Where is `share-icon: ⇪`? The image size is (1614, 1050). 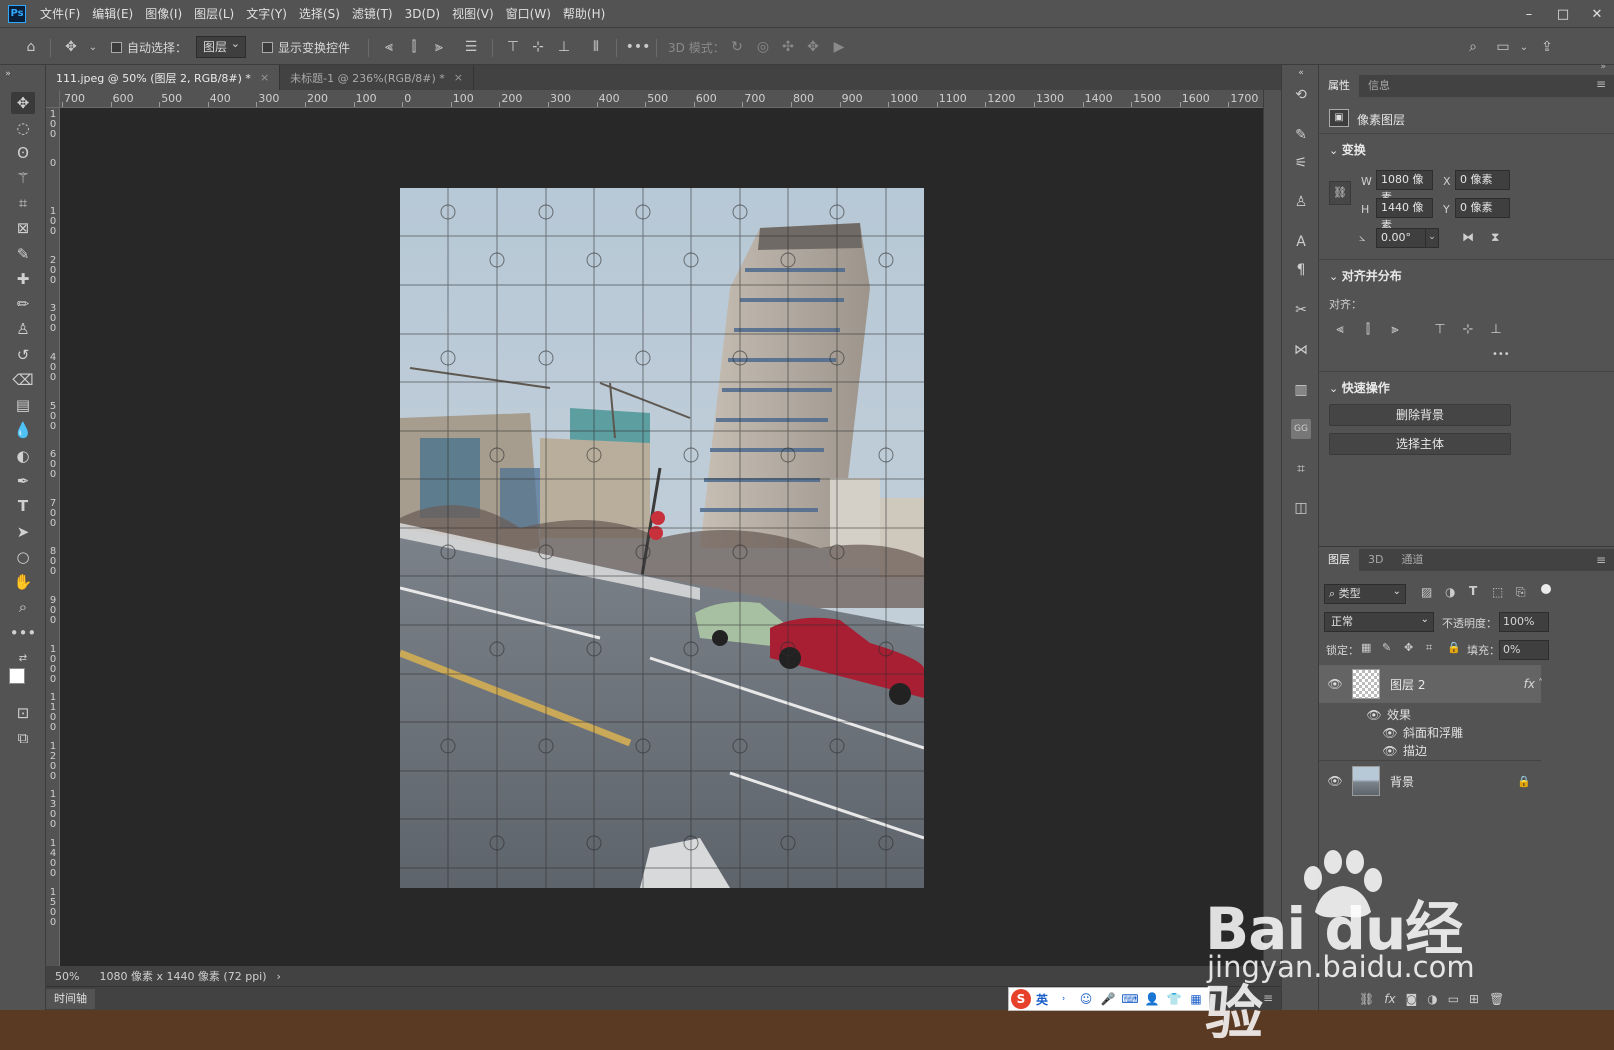
share-icon: ⇪ is located at coordinates (1547, 47).